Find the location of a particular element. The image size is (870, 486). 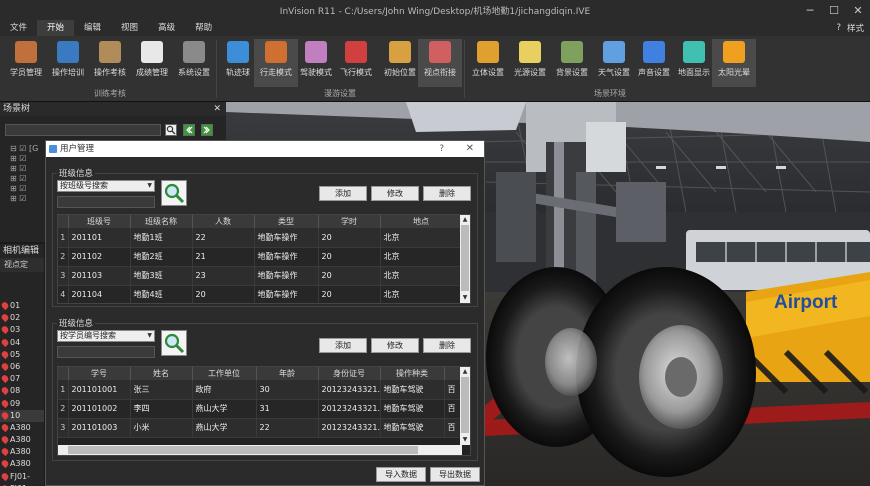

camera-list-item: 06 is located at coordinates (22, 367).